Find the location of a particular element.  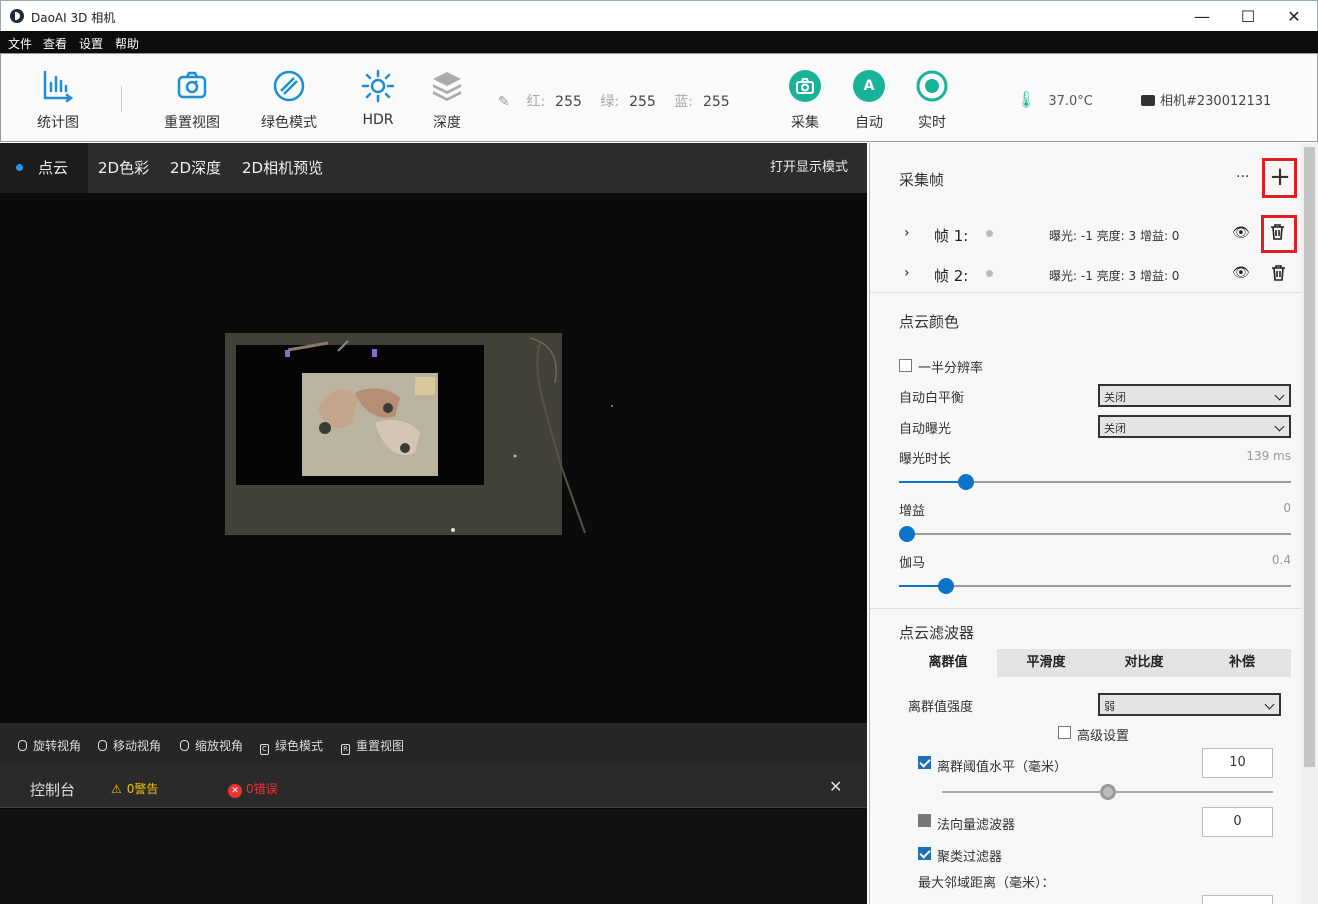

camera-id: 相机#230012131 is located at coordinates (1216, 101).